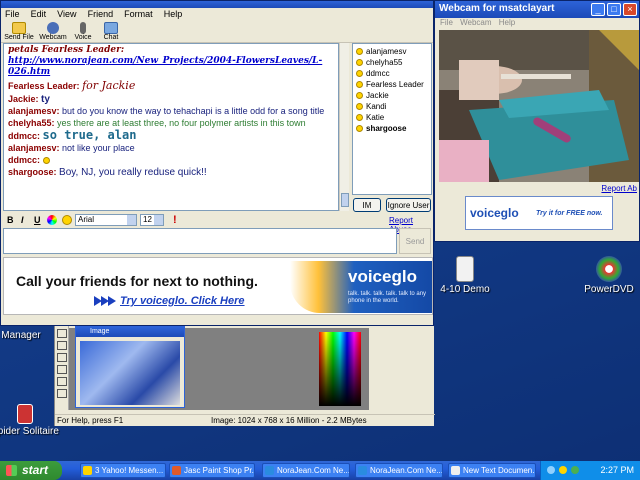 This screenshot has width=640, height=480. I want to click on message-input, so click(200, 241).